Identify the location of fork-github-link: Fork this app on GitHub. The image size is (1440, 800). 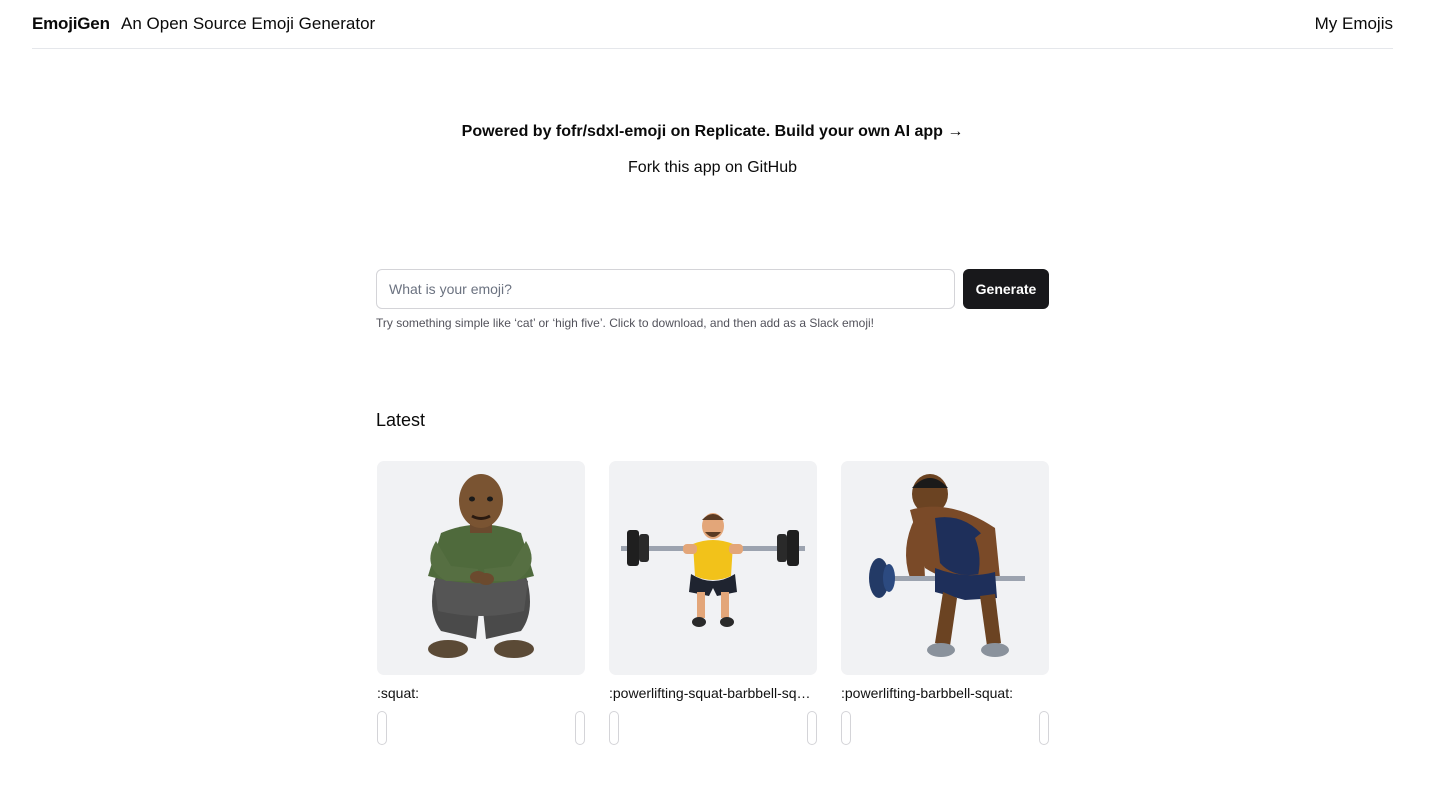
(712, 168).